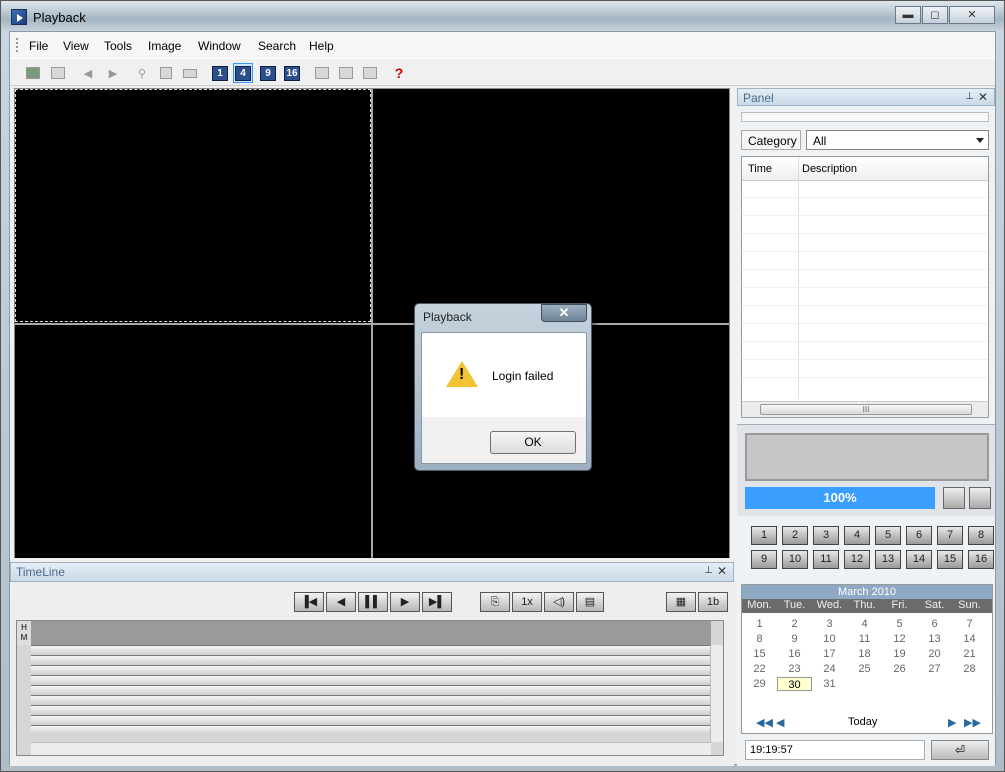  What do you see at coordinates (981, 559) in the screenshot?
I see `channel-16-button: 16` at bounding box center [981, 559].